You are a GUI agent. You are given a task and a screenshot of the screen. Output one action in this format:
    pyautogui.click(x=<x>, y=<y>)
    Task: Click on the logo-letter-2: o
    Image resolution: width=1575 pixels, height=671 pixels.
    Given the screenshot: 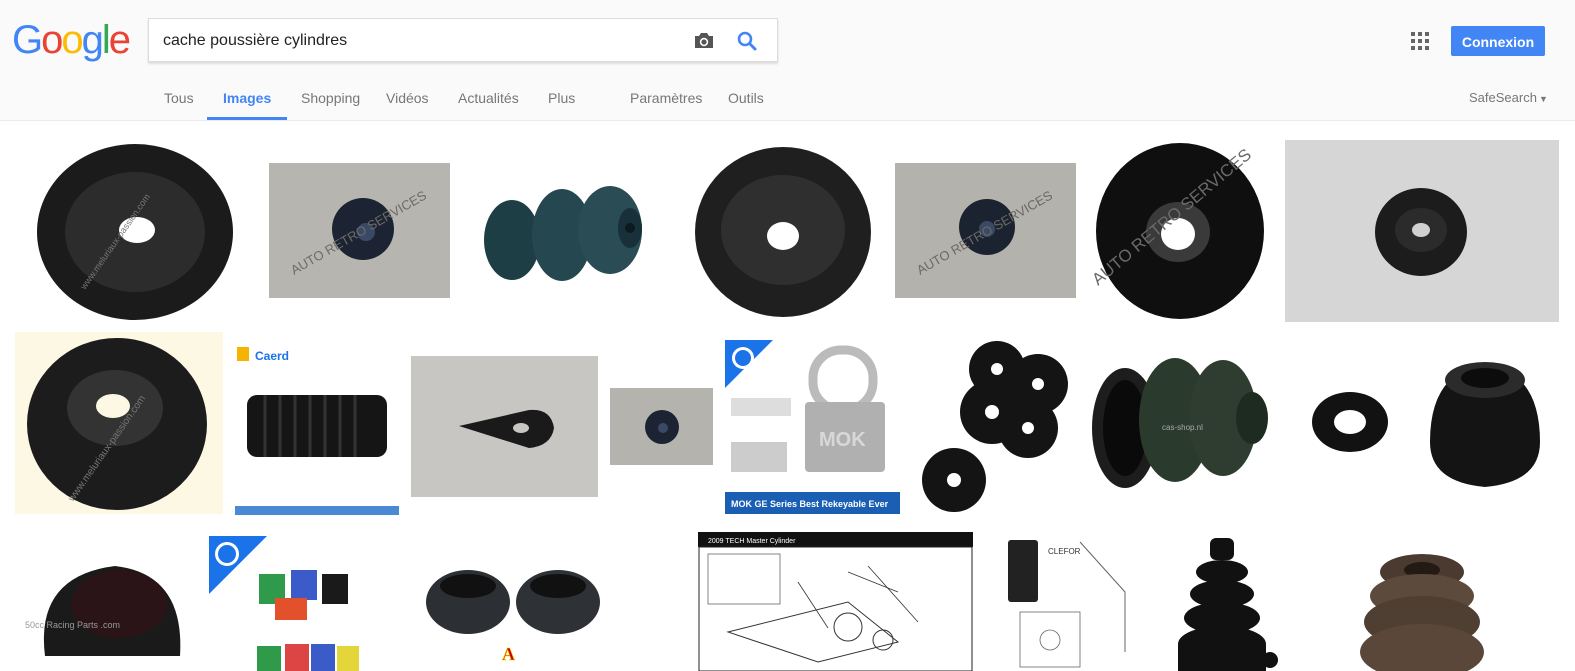 What is the action you would take?
    pyautogui.click(x=52, y=40)
    